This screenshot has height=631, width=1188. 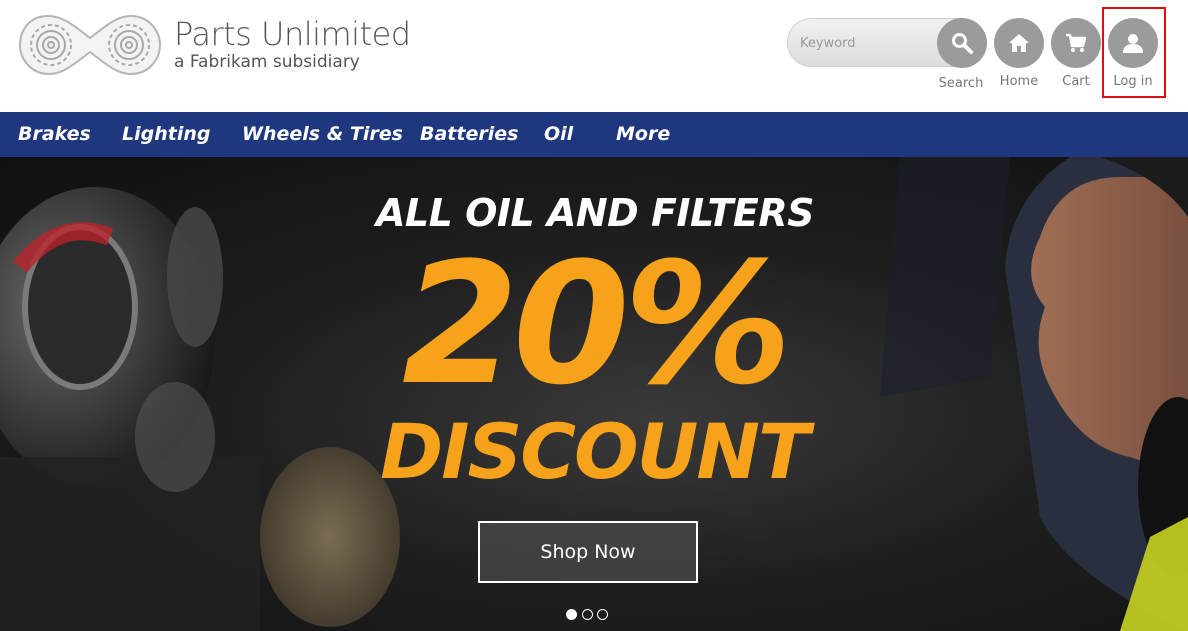 I want to click on search-input, so click(x=865, y=43).